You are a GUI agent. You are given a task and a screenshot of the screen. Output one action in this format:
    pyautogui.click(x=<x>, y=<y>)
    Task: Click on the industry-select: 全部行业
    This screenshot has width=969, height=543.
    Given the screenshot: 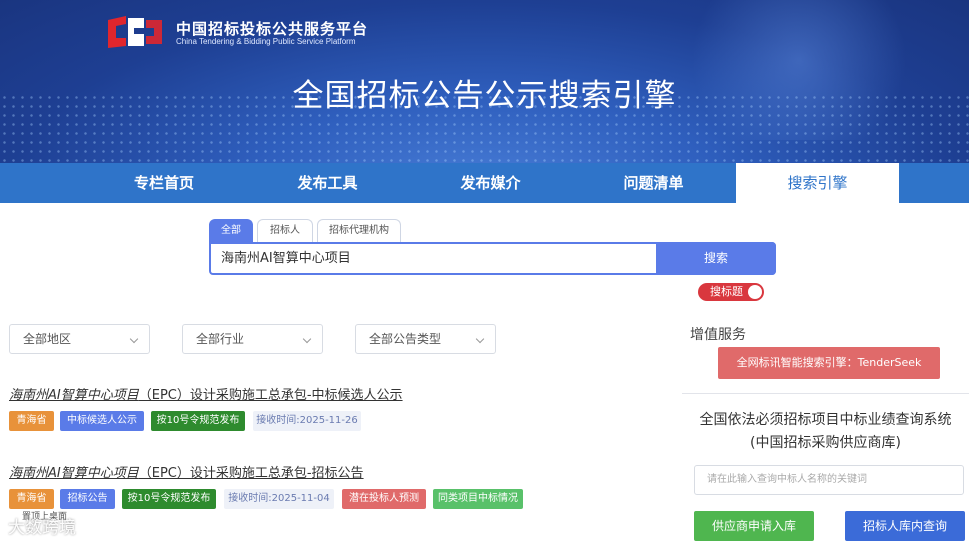 What is the action you would take?
    pyautogui.click(x=252, y=339)
    